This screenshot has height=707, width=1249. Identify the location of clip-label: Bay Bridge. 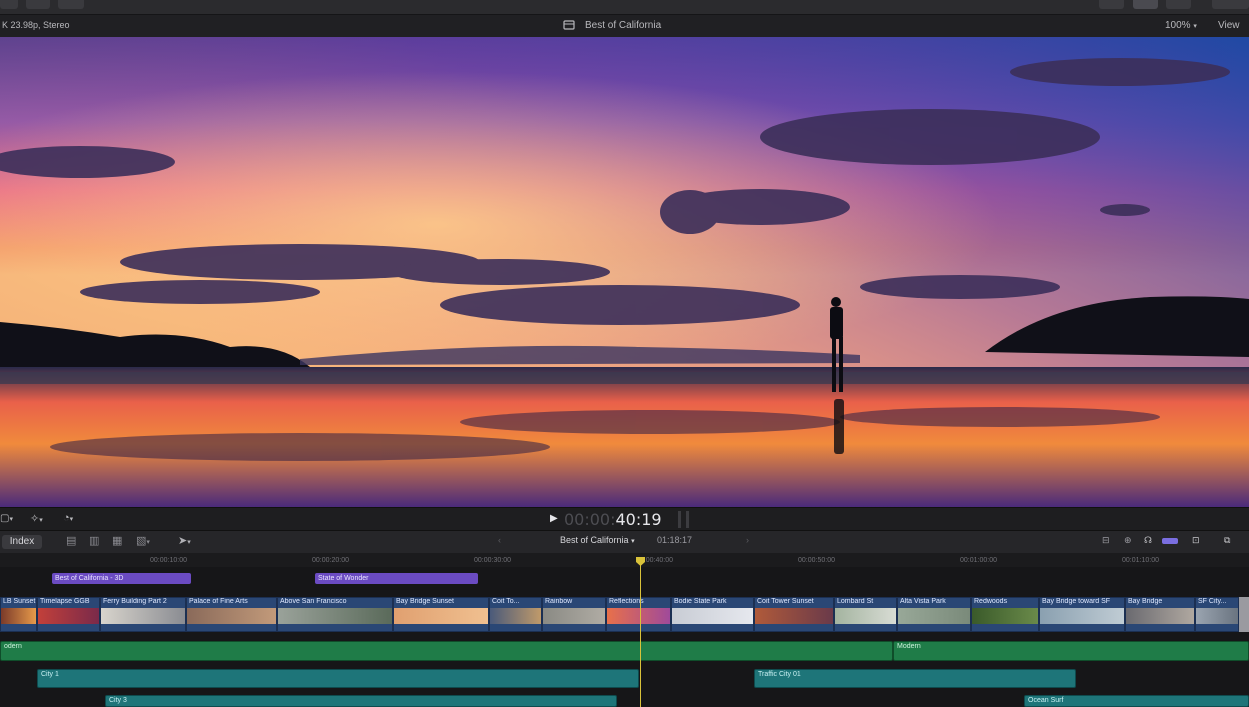
(1145, 601).